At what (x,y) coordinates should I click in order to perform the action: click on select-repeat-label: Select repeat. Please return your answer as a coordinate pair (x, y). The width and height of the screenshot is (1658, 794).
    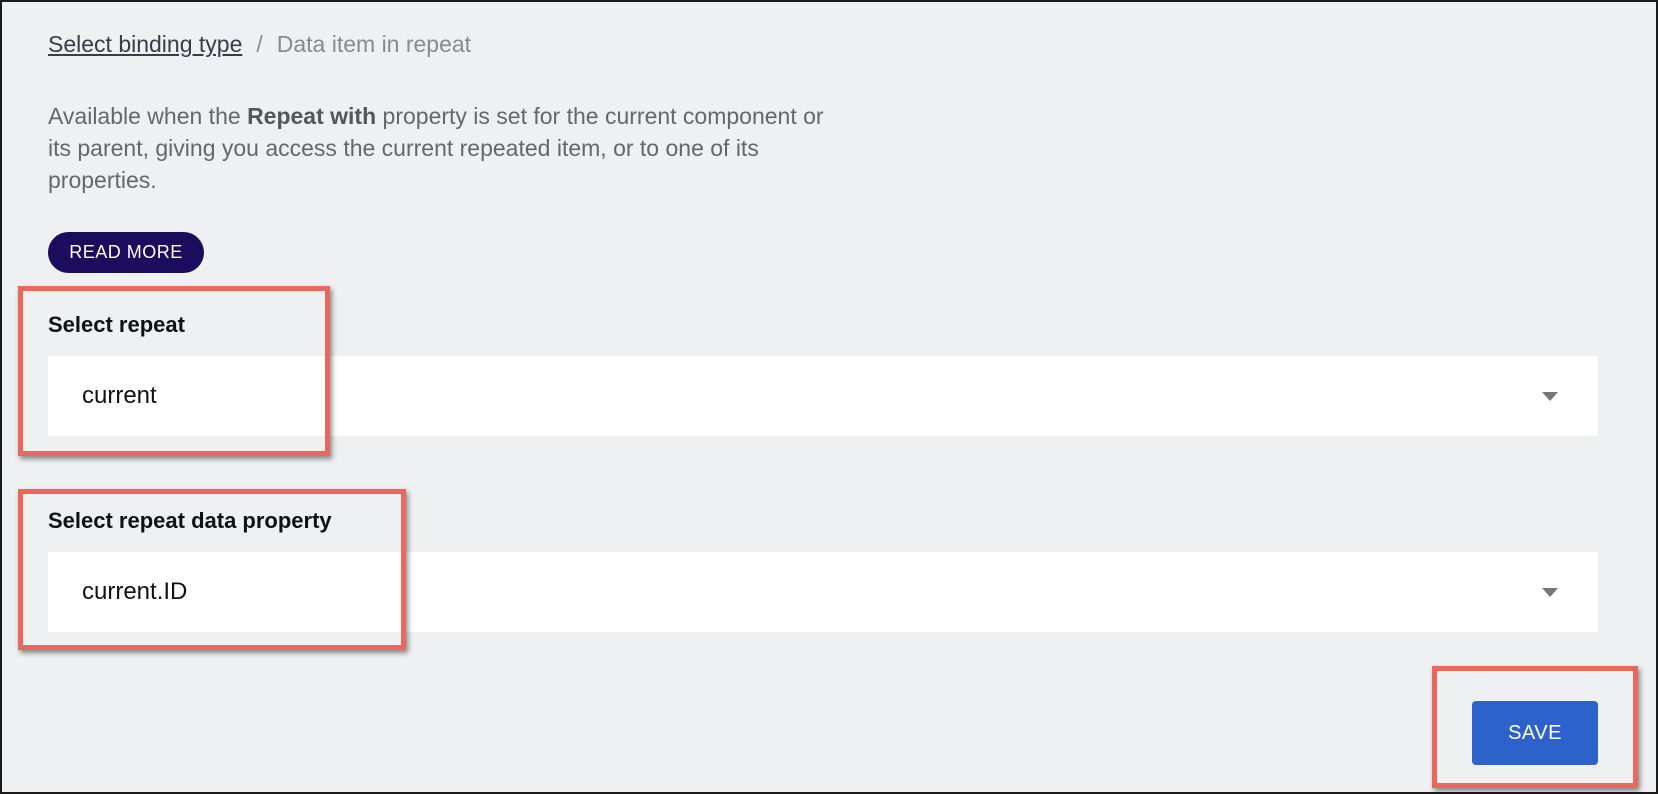
    Looking at the image, I should click on (116, 324).